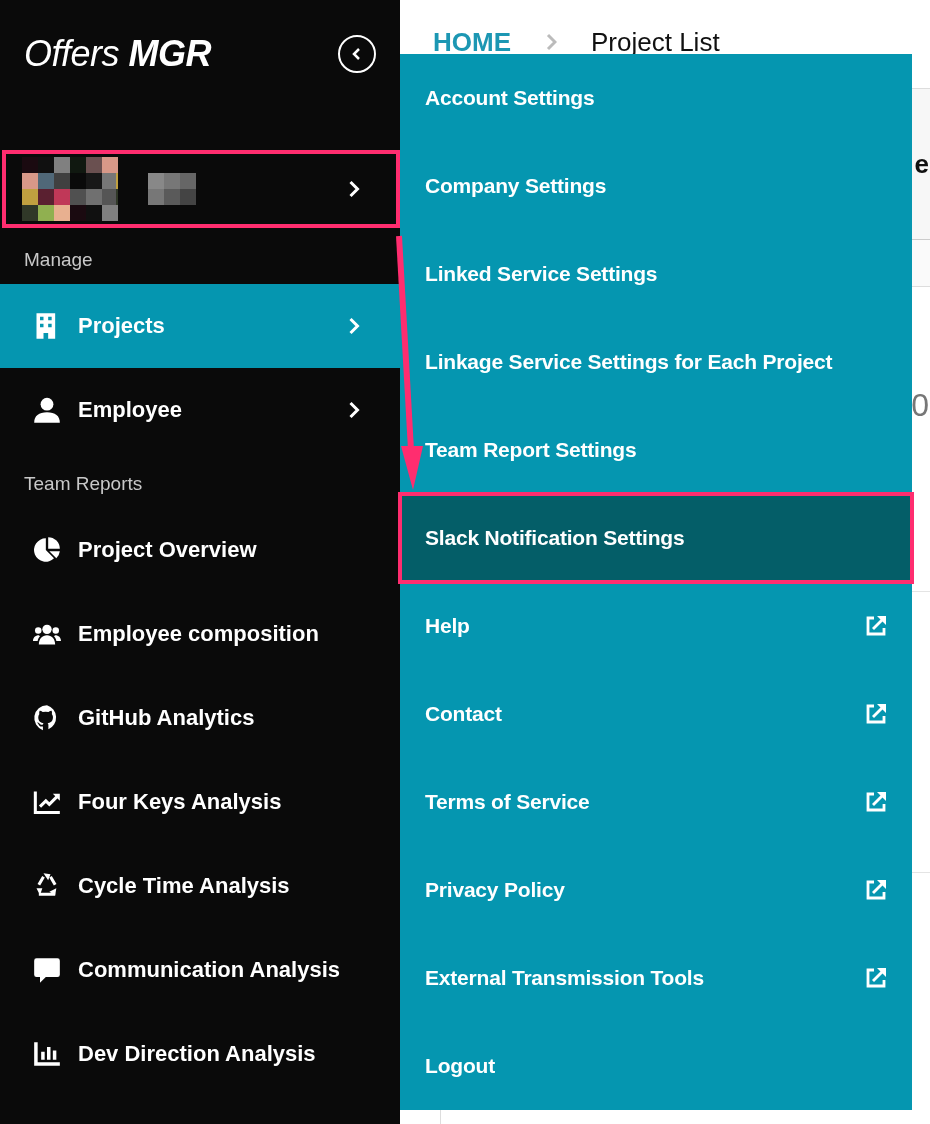 This screenshot has height=1124, width=930. What do you see at coordinates (921, 164) in the screenshot?
I see `column-header: e` at bounding box center [921, 164].